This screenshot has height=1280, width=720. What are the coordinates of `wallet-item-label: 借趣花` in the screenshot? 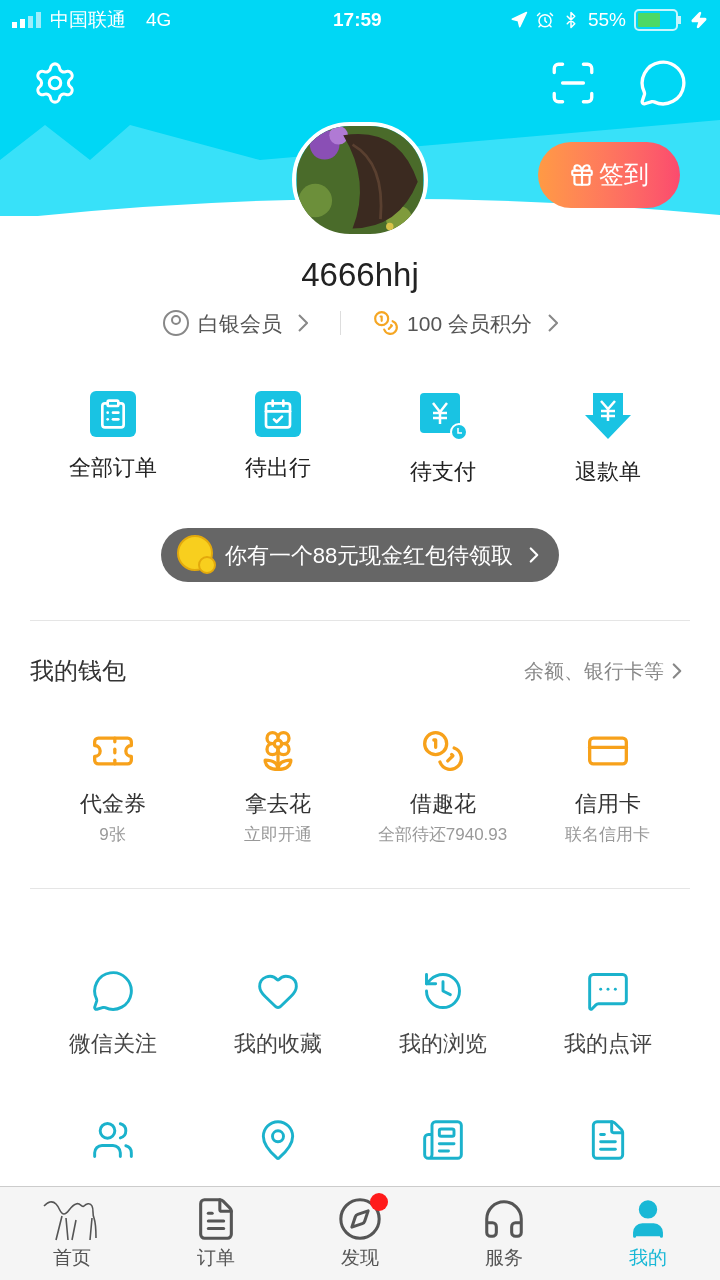 It's located at (442, 804).